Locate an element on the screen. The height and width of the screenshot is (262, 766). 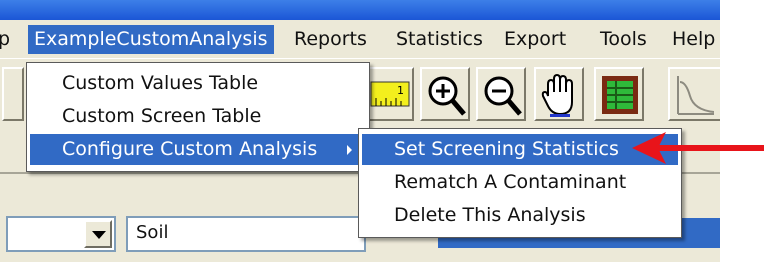
menu-item-delete-this-analysis: Delete This Analysis is located at coordinates (520, 215).